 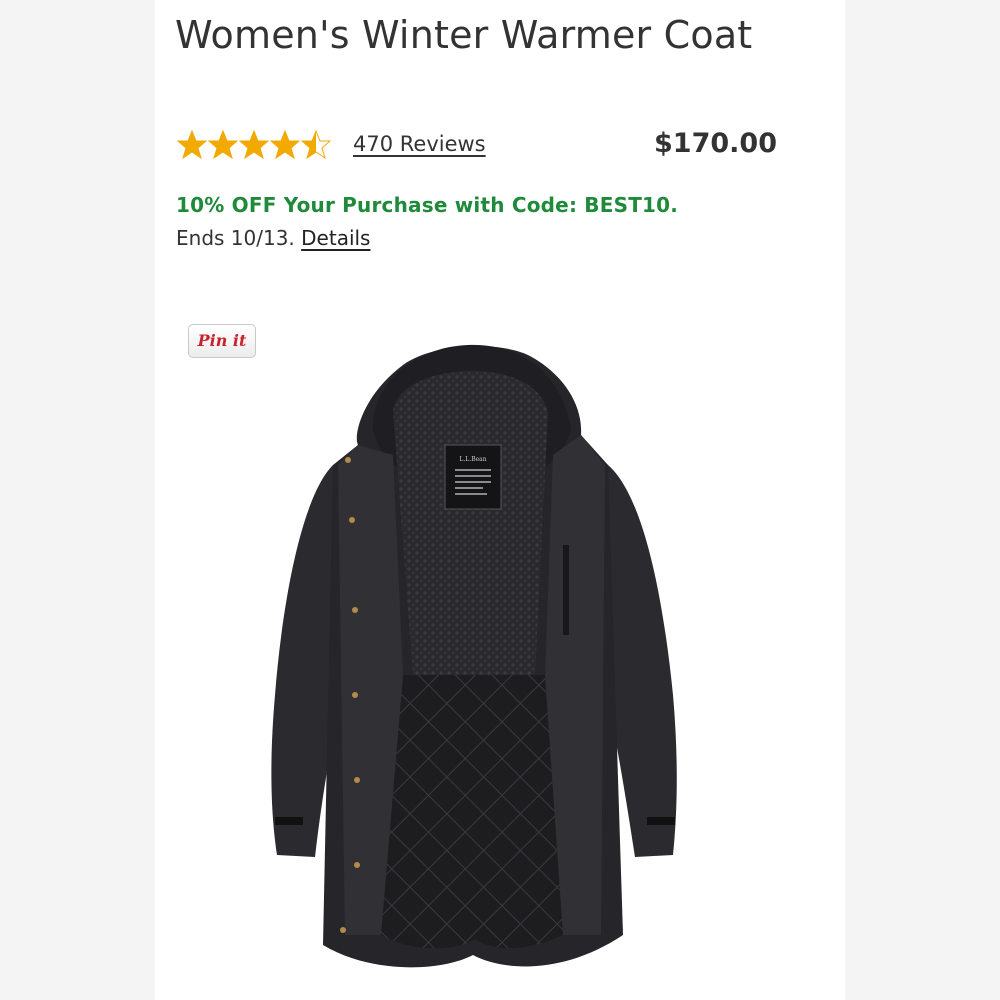 I want to click on product-price: $170.00, so click(x=715, y=143).